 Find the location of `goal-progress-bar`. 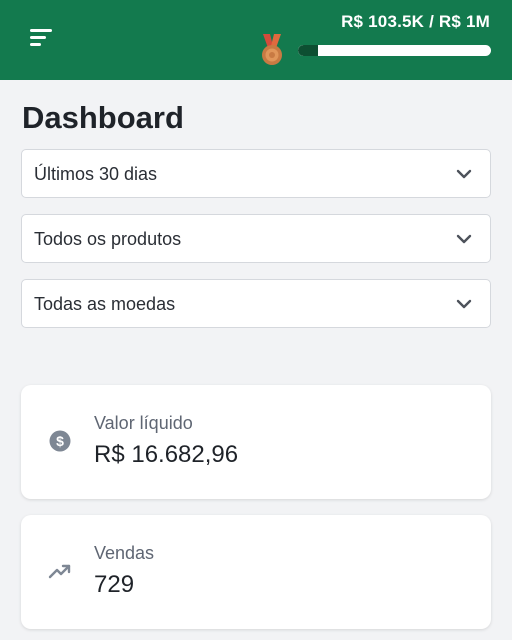

goal-progress-bar is located at coordinates (394, 50).